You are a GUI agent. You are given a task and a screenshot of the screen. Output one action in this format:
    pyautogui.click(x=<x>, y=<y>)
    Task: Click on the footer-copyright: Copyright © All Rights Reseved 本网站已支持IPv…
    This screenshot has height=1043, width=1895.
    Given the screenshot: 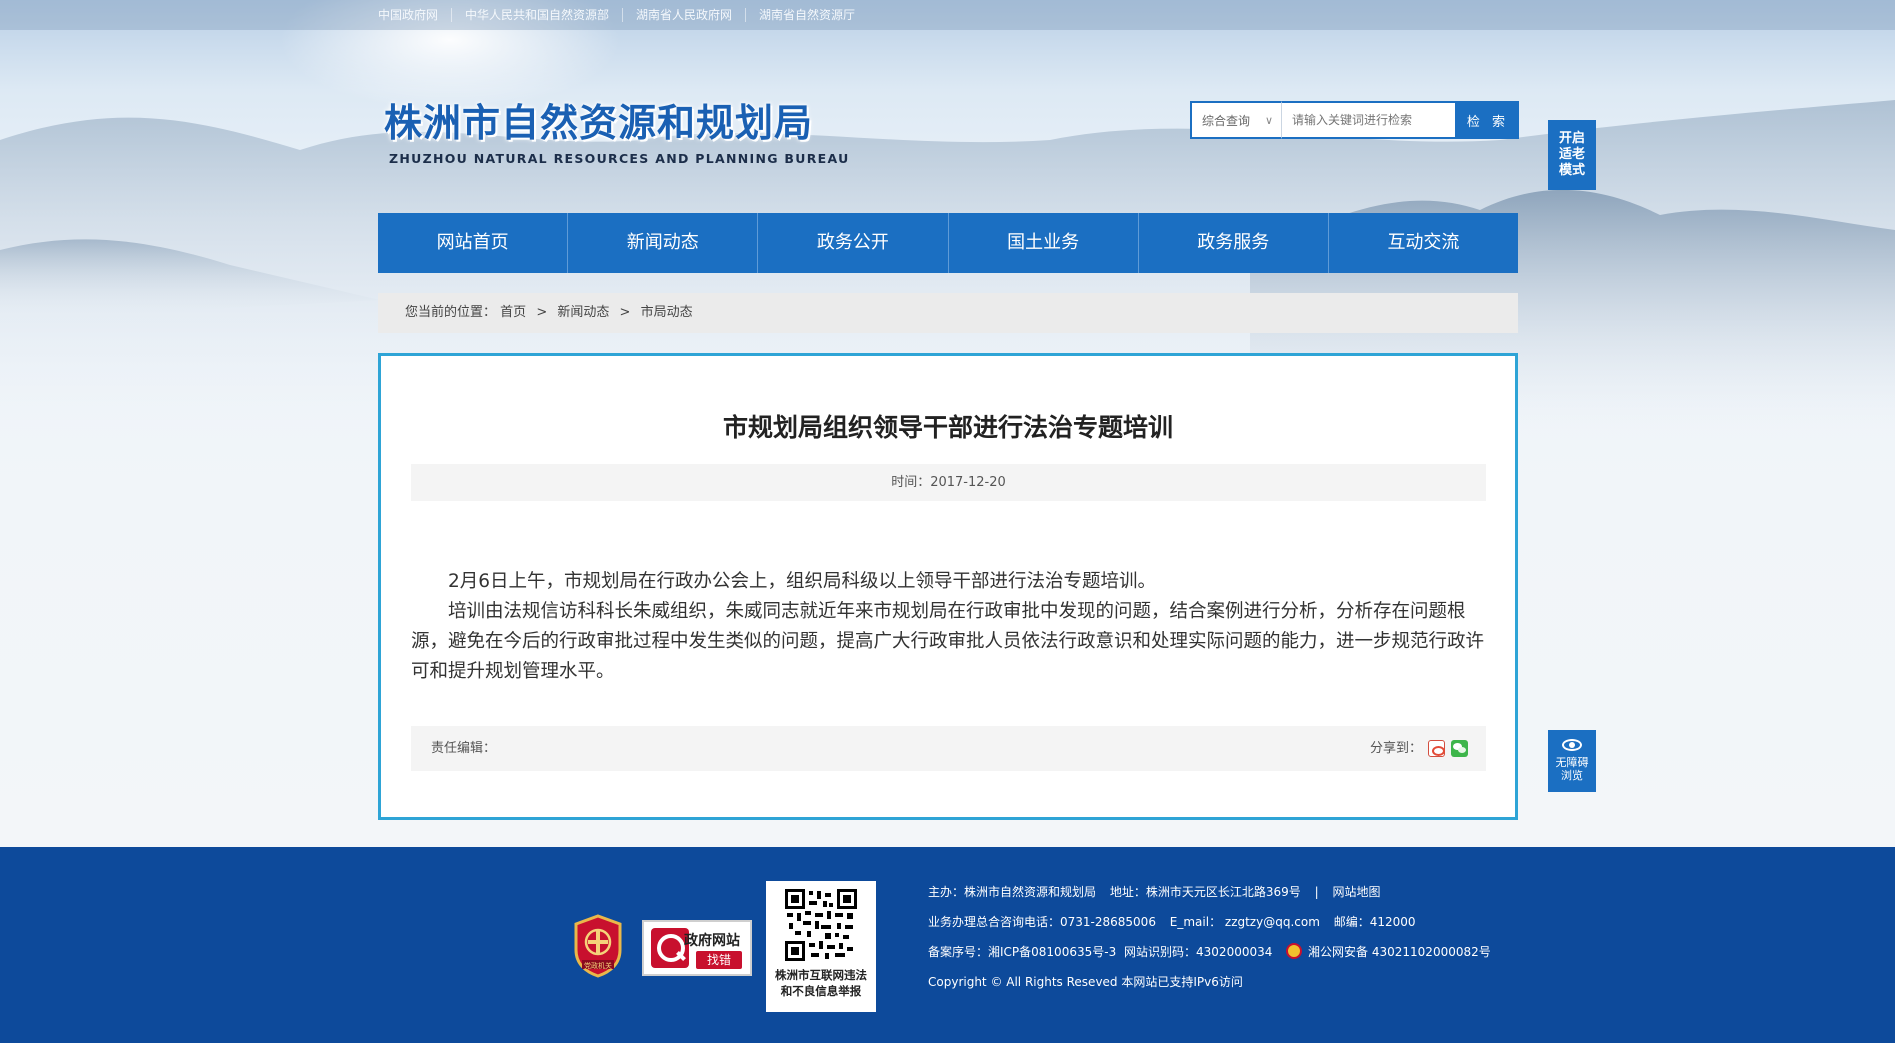 What is the action you would take?
    pyautogui.click(x=1085, y=982)
    